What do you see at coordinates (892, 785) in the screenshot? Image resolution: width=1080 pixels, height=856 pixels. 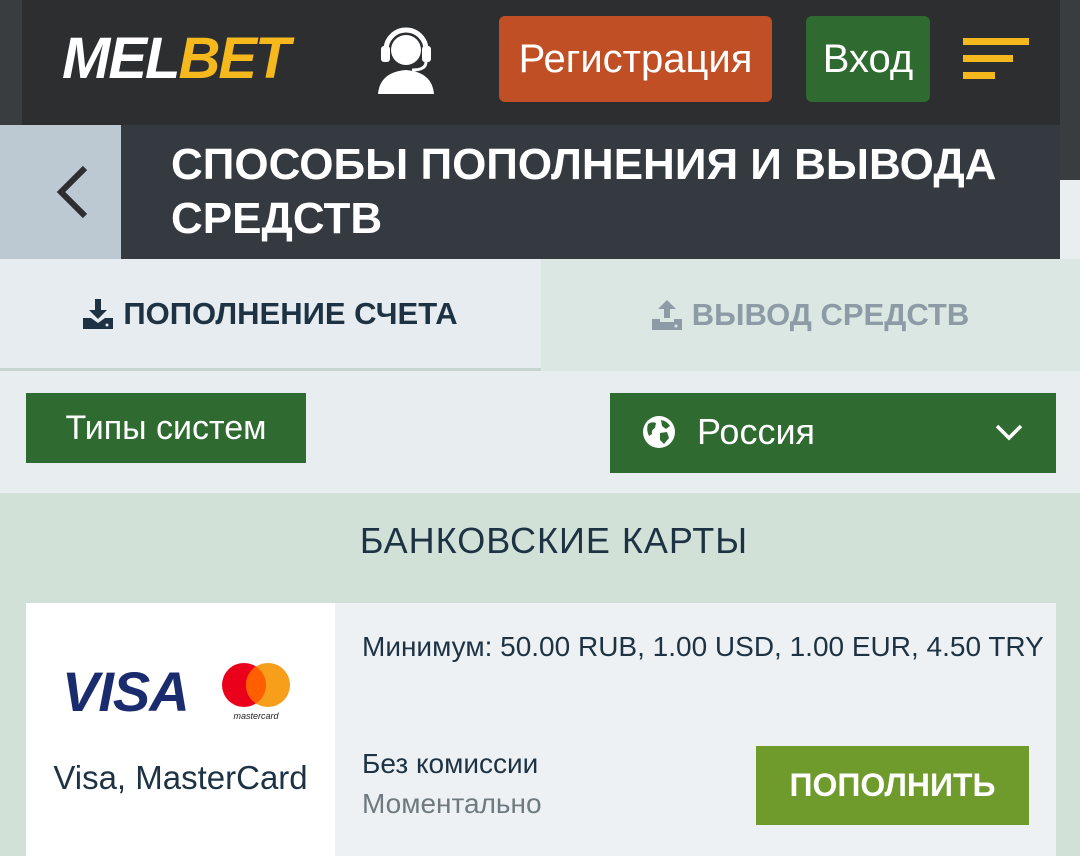 I see `deposit-button: ПОПОЛНИТЬ` at bounding box center [892, 785].